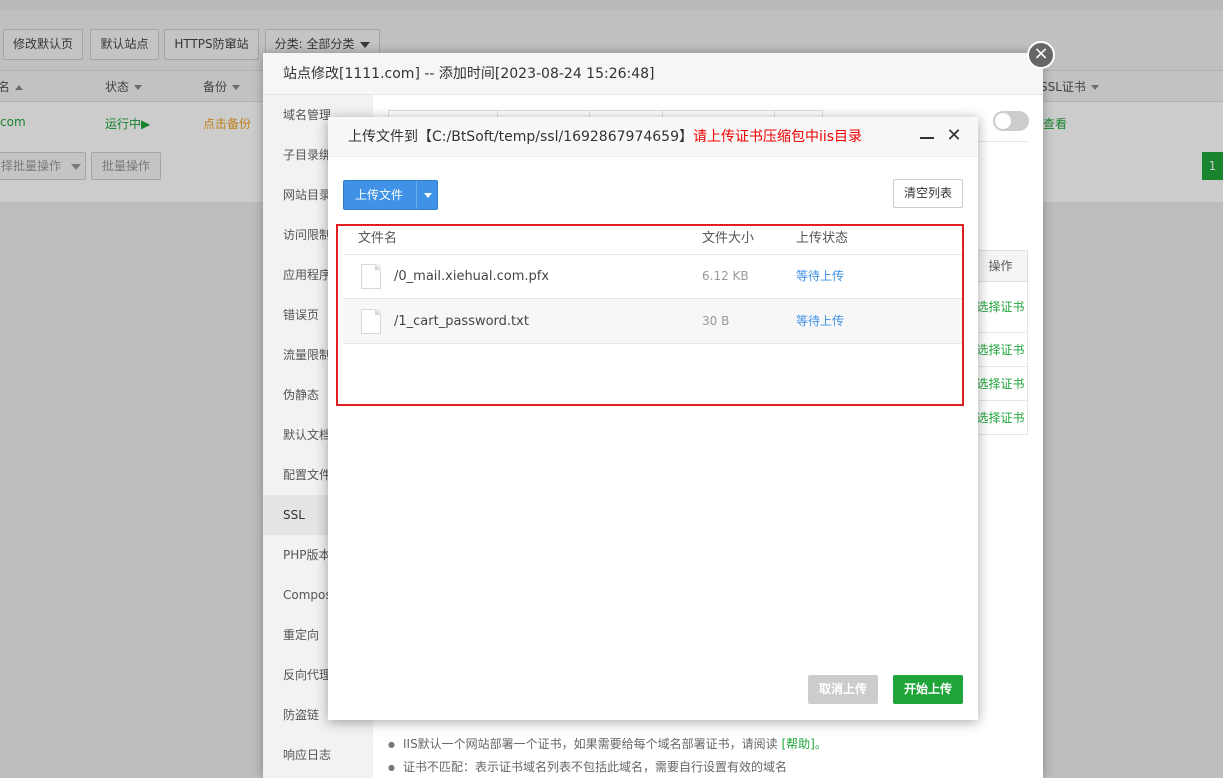 Image resolution: width=1223 pixels, height=778 pixels. I want to click on upload-warning-text: 请上传证书压缩包中iis目录, so click(777, 137).